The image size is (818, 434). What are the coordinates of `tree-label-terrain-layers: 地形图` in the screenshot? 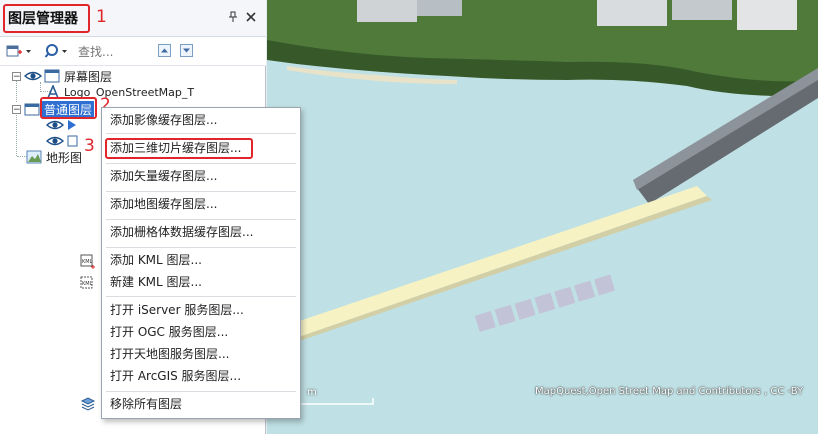 It's located at (64, 157).